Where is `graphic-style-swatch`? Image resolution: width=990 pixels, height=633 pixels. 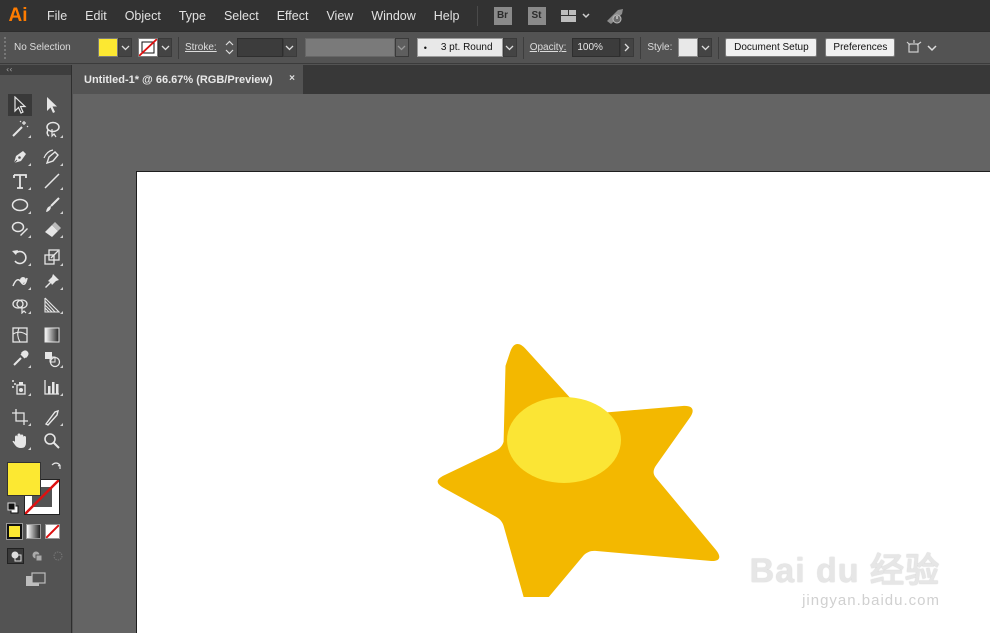
graphic-style-swatch is located at coordinates (688, 47).